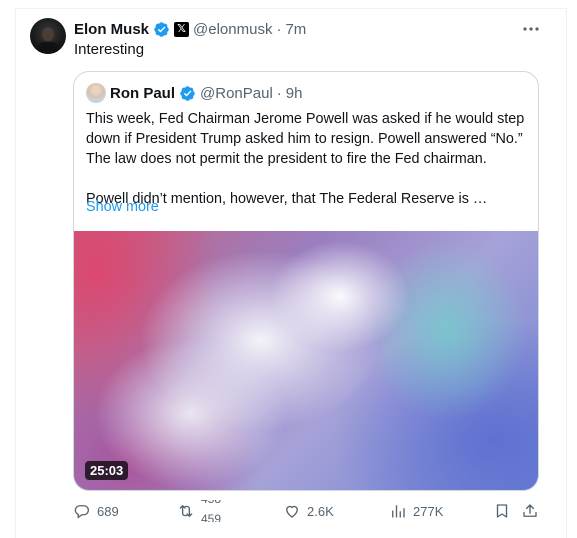 The image size is (577, 538). I want to click on tweet-header: Elon Musk 𝕏 @elonmusk · 7m, so click(190, 29).